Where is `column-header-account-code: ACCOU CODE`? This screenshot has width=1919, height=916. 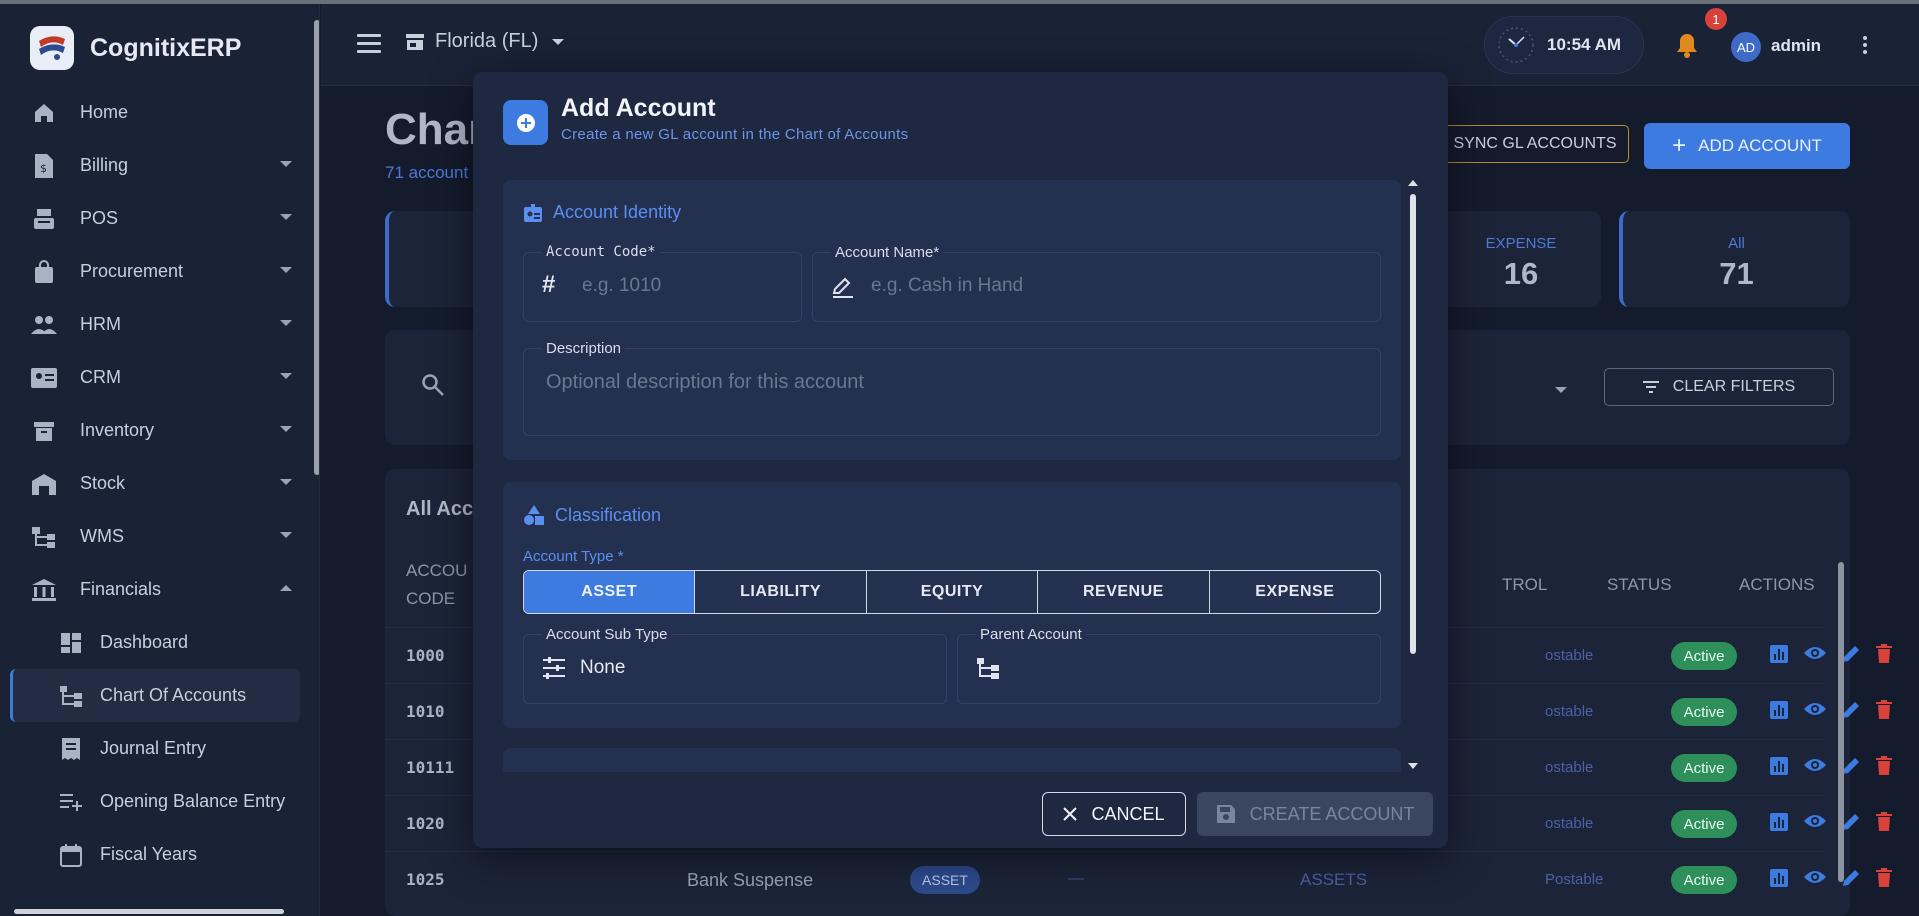 column-header-account-code: ACCOU CODE is located at coordinates (436, 585).